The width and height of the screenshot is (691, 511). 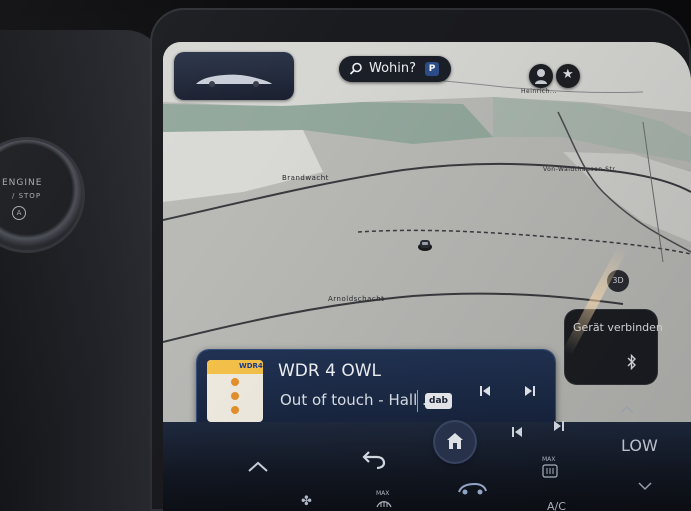 I want to click on search-placeholder: Wohin?, so click(x=393, y=68).